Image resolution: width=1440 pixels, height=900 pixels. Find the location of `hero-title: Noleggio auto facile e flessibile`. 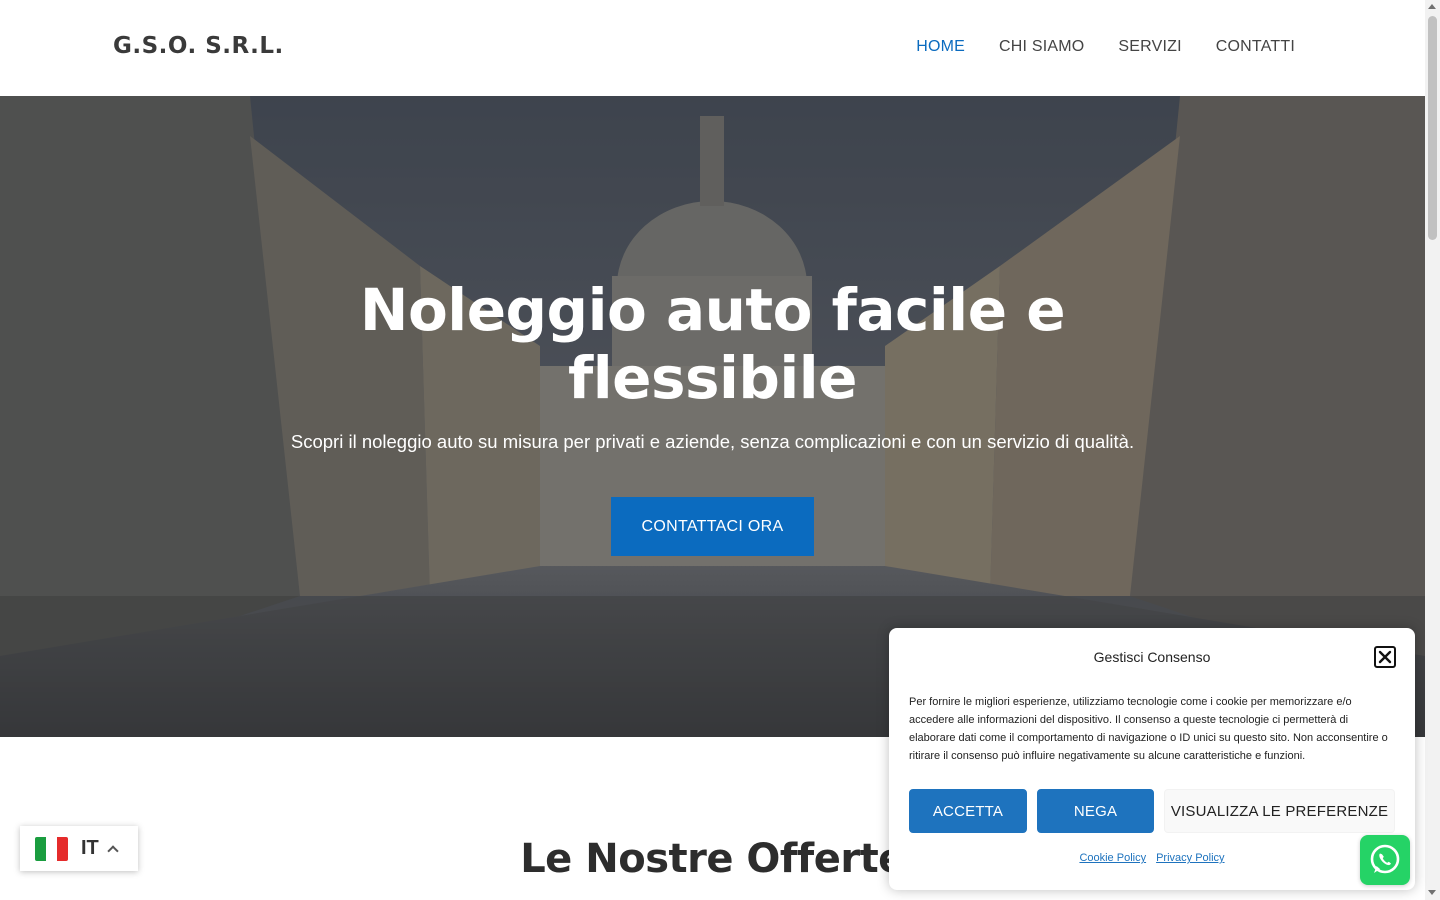

hero-title: Noleggio auto facile e flessibile is located at coordinates (712, 344).